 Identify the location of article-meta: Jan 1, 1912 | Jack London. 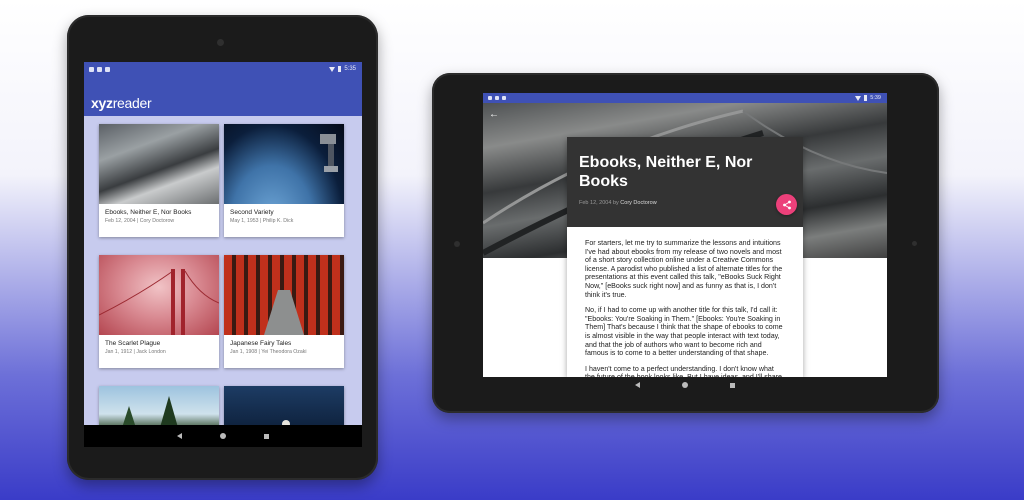
(135, 352).